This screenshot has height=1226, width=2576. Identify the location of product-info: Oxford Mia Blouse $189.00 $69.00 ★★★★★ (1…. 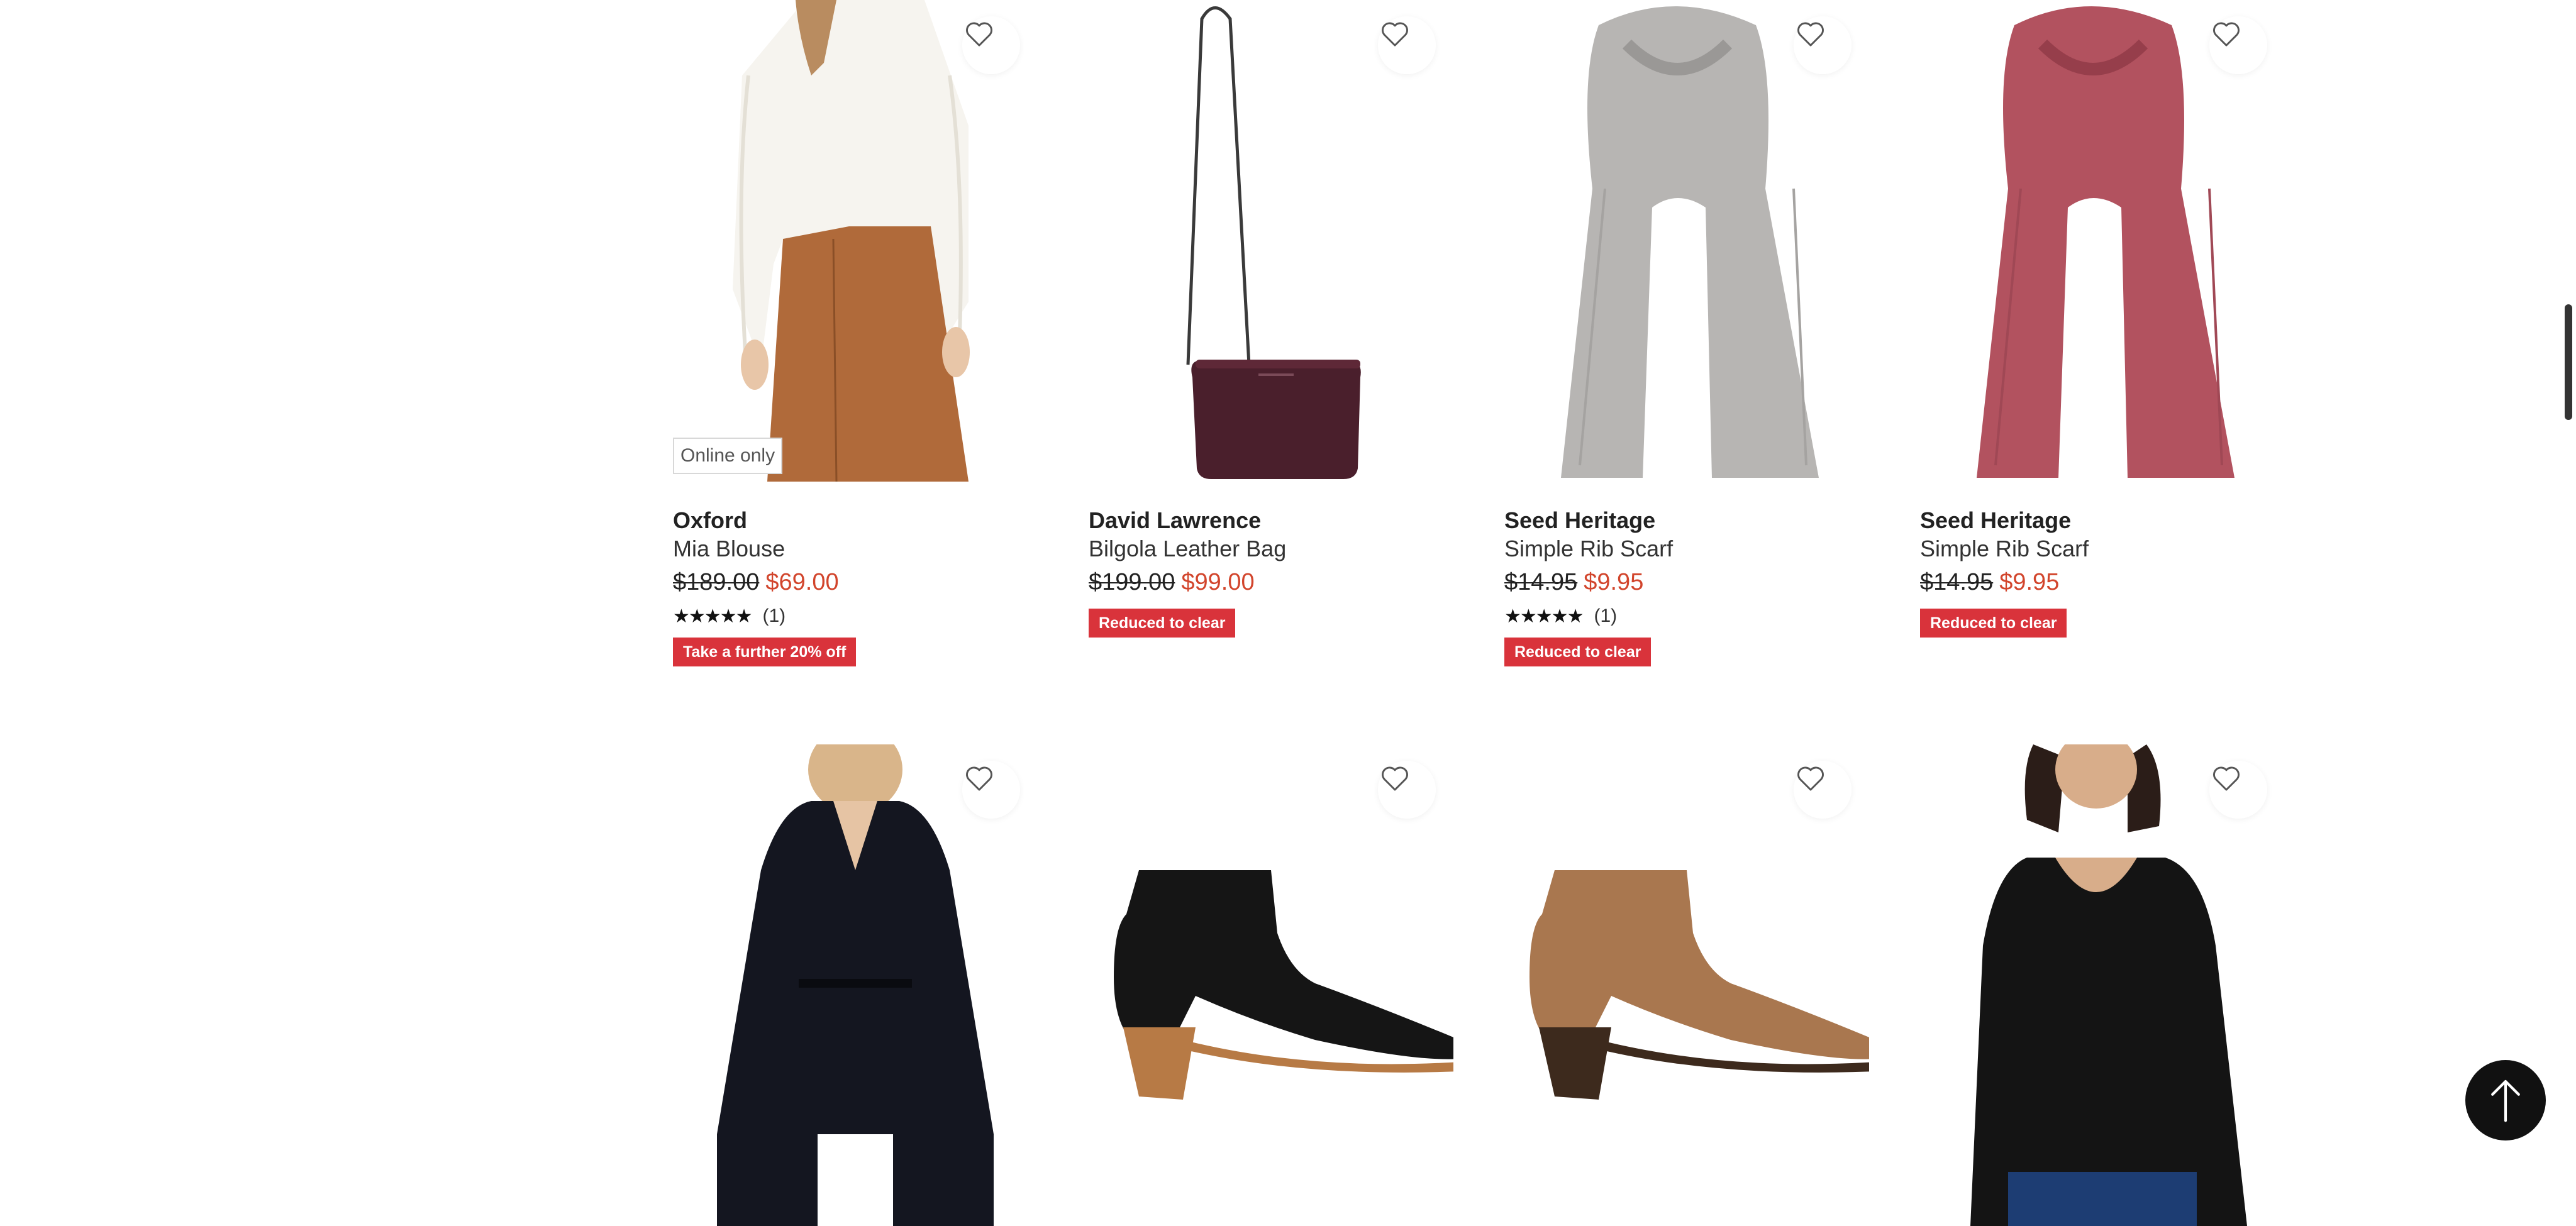
(855, 586).